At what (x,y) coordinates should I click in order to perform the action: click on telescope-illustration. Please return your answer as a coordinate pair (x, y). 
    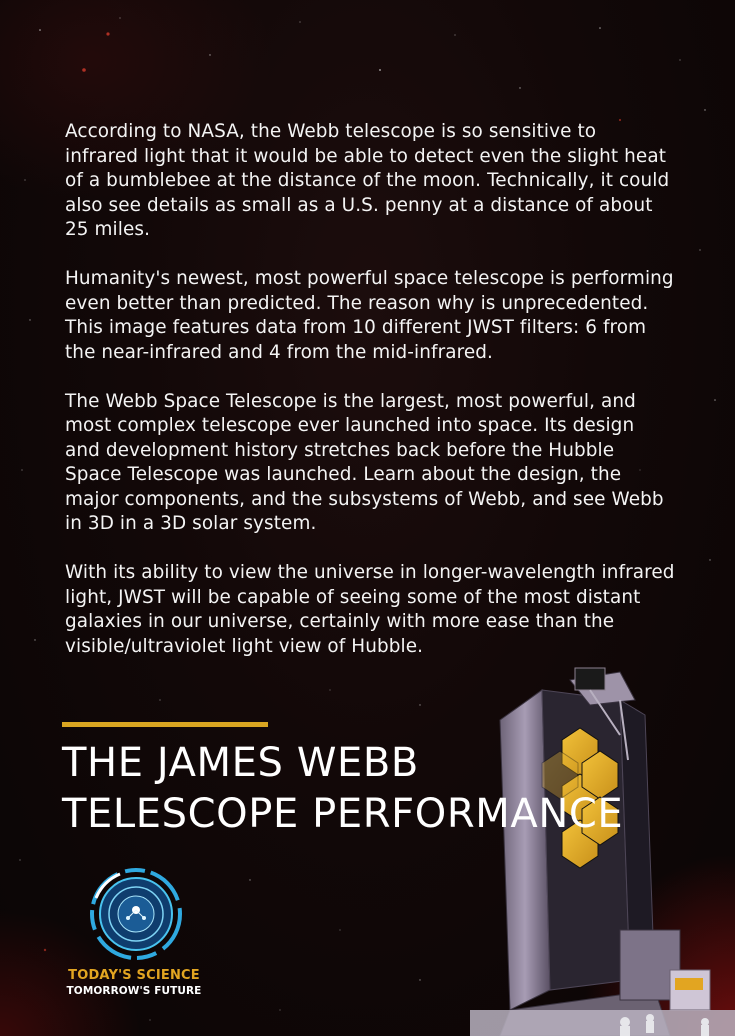
    Looking at the image, I should click on (602, 851).